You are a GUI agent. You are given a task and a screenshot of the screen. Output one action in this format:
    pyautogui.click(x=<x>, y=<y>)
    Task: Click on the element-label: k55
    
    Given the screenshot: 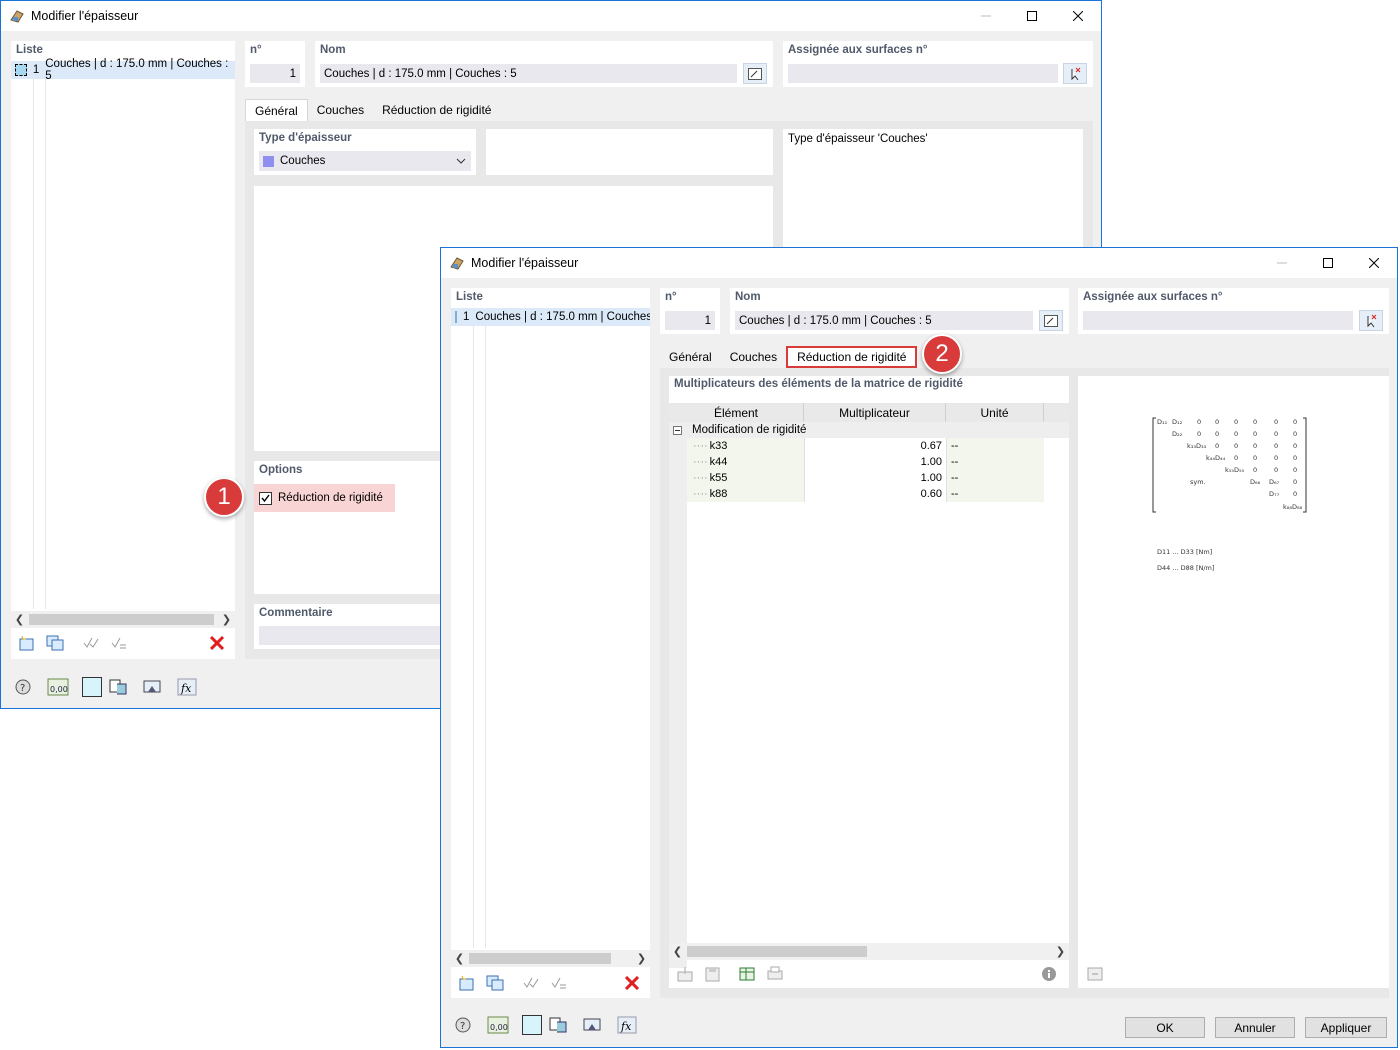 What is the action you would take?
    pyautogui.click(x=718, y=478)
    